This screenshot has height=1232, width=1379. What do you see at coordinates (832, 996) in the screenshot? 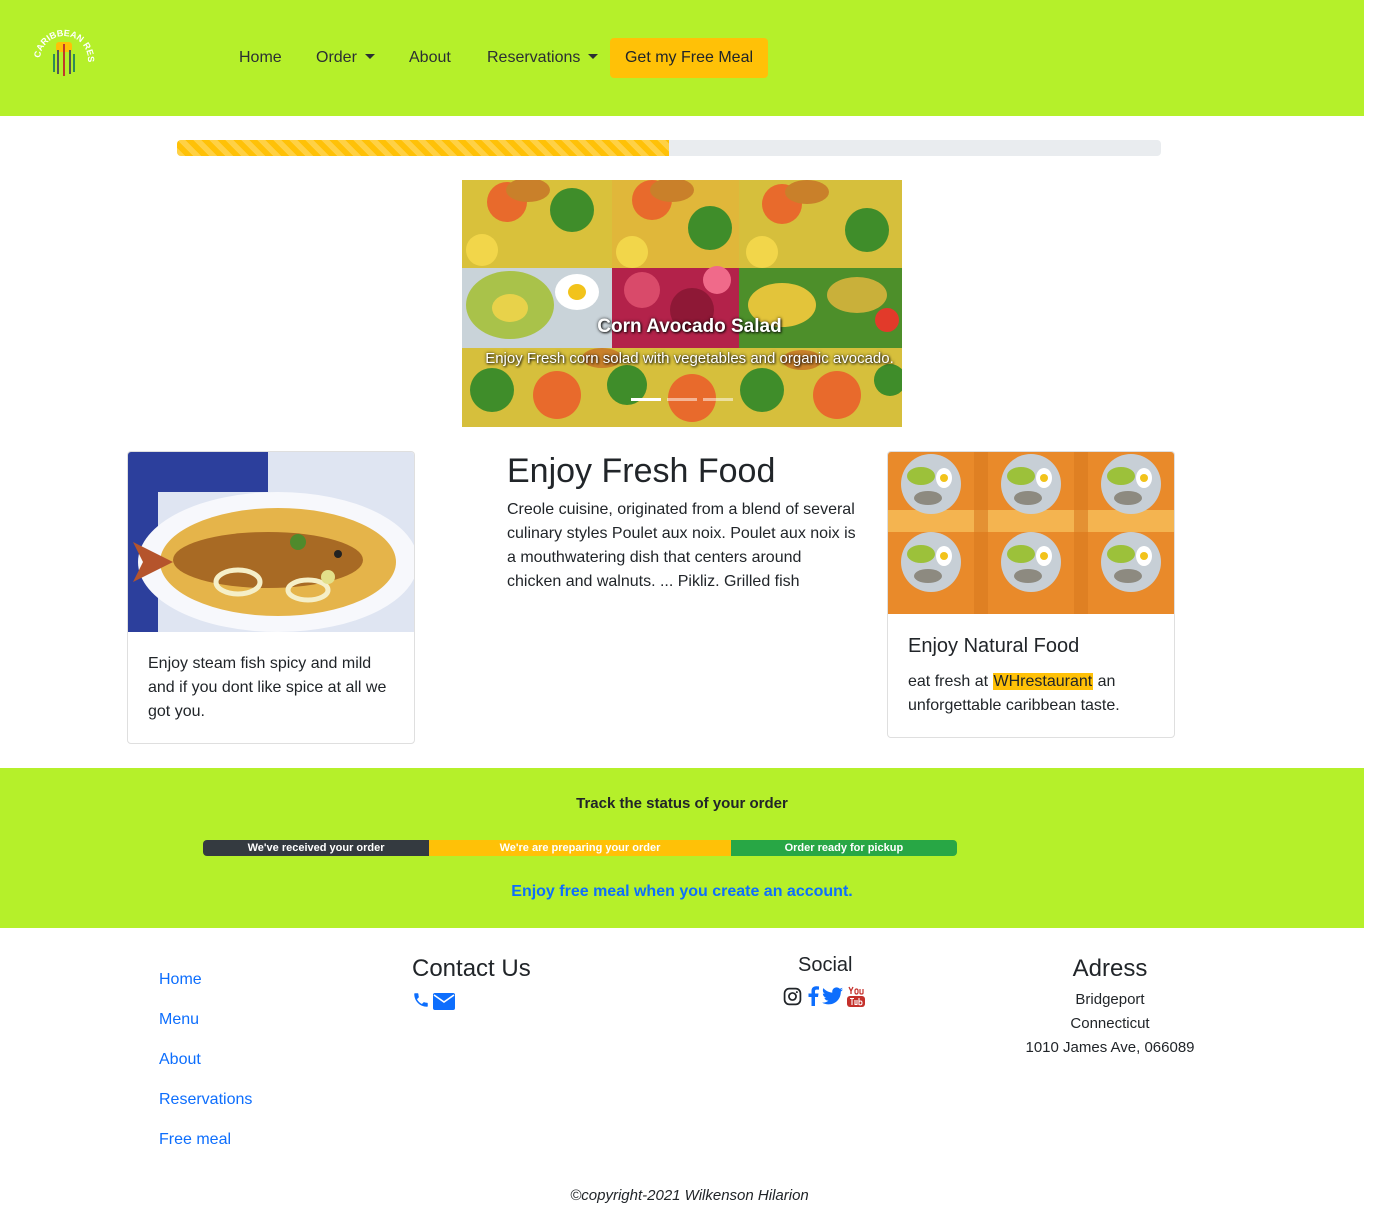
I see `twitter-icon` at bounding box center [832, 996].